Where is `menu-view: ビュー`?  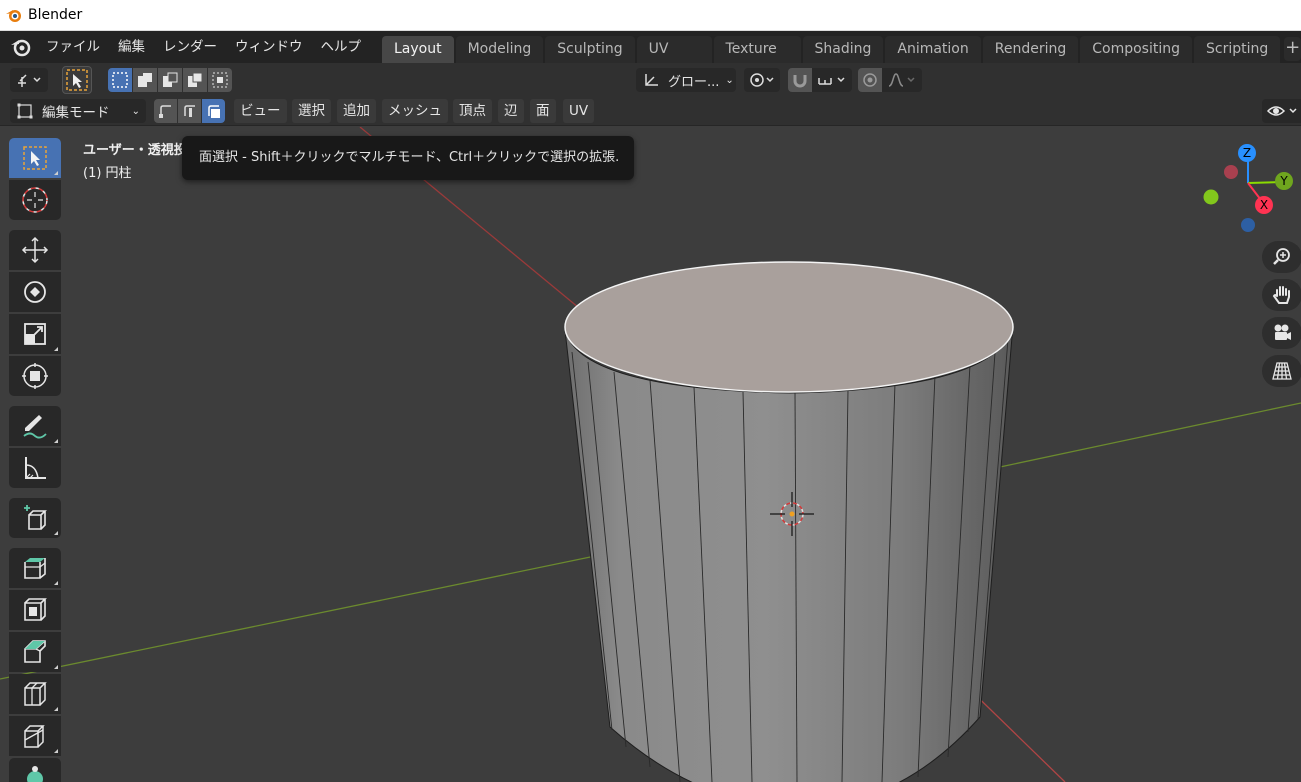
menu-view: ビュー is located at coordinates (260, 111).